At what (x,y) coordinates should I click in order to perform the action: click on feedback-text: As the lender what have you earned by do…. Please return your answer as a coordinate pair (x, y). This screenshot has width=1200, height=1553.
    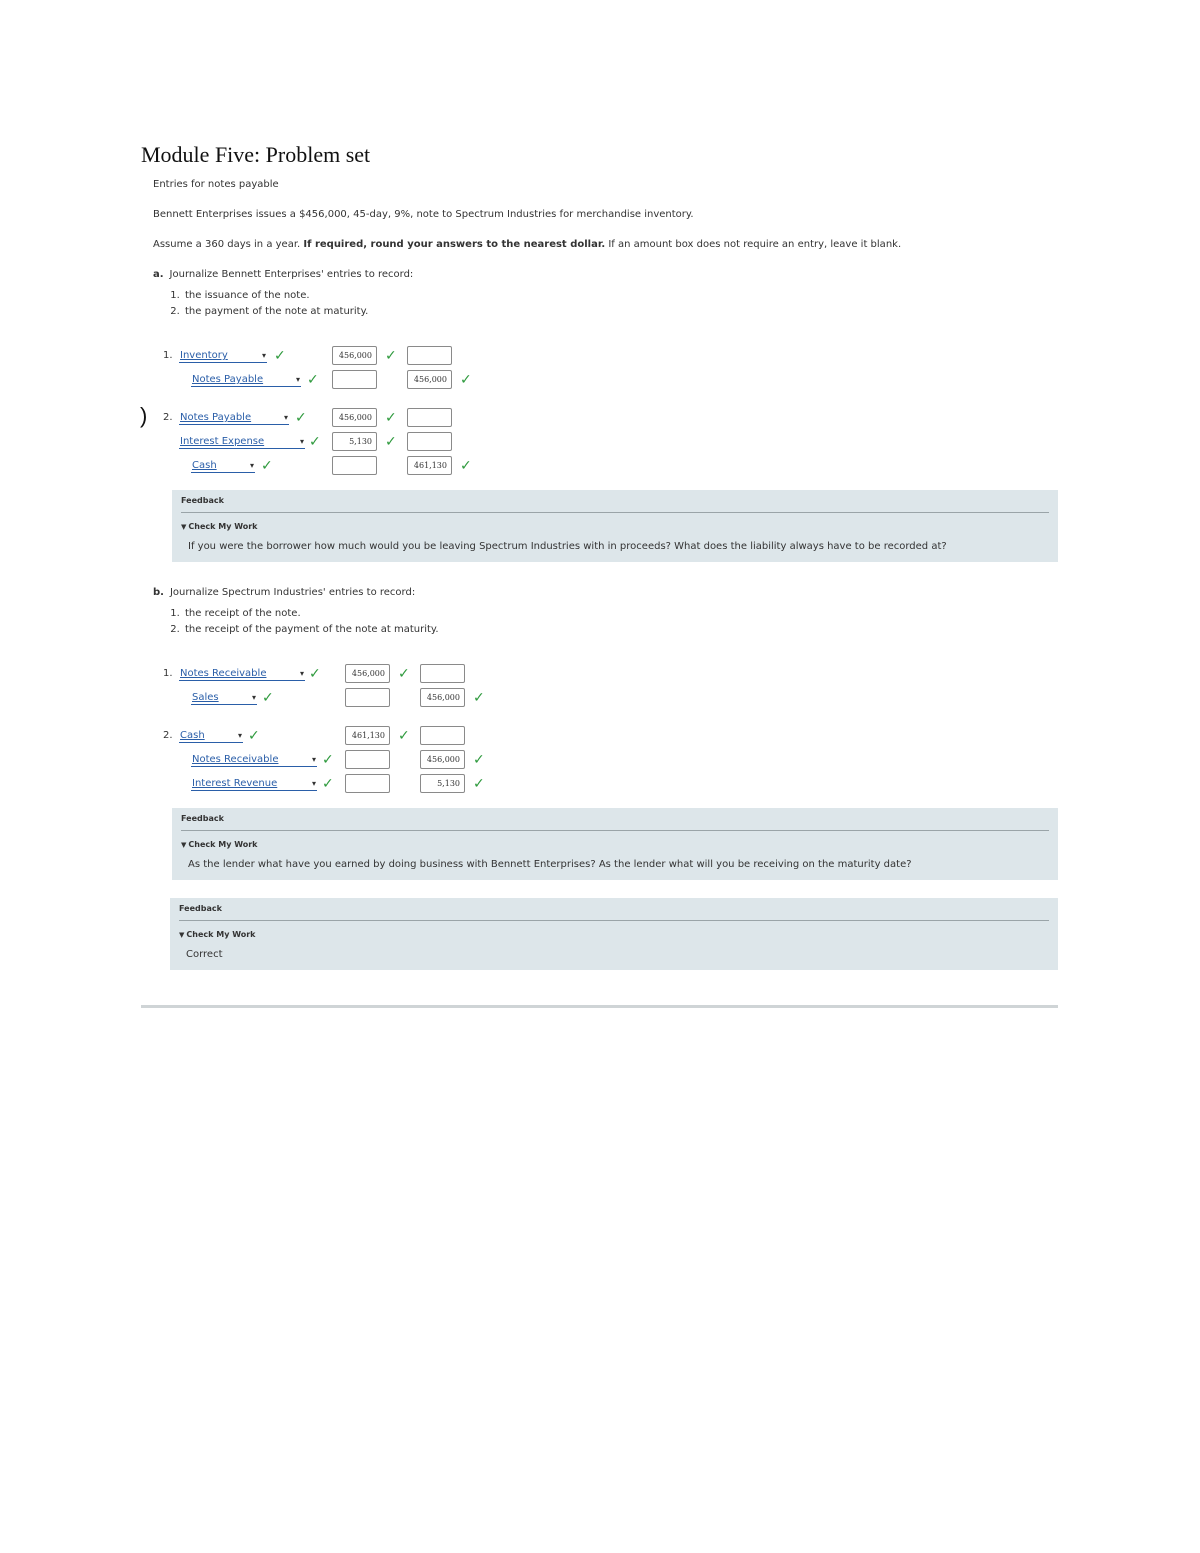
    Looking at the image, I should click on (550, 864).